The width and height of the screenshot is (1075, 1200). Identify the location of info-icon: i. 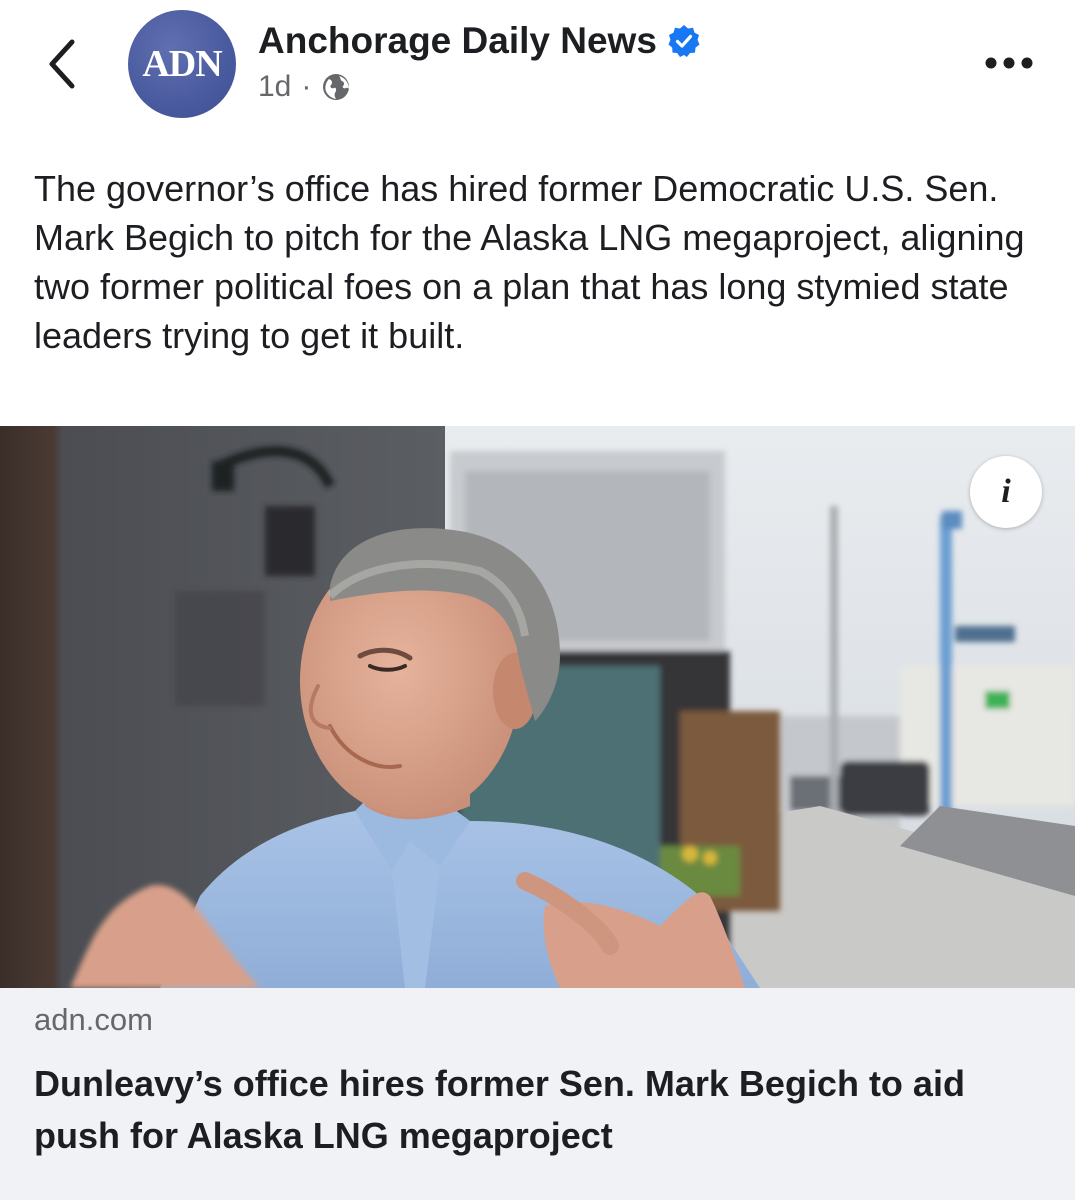
(1006, 491).